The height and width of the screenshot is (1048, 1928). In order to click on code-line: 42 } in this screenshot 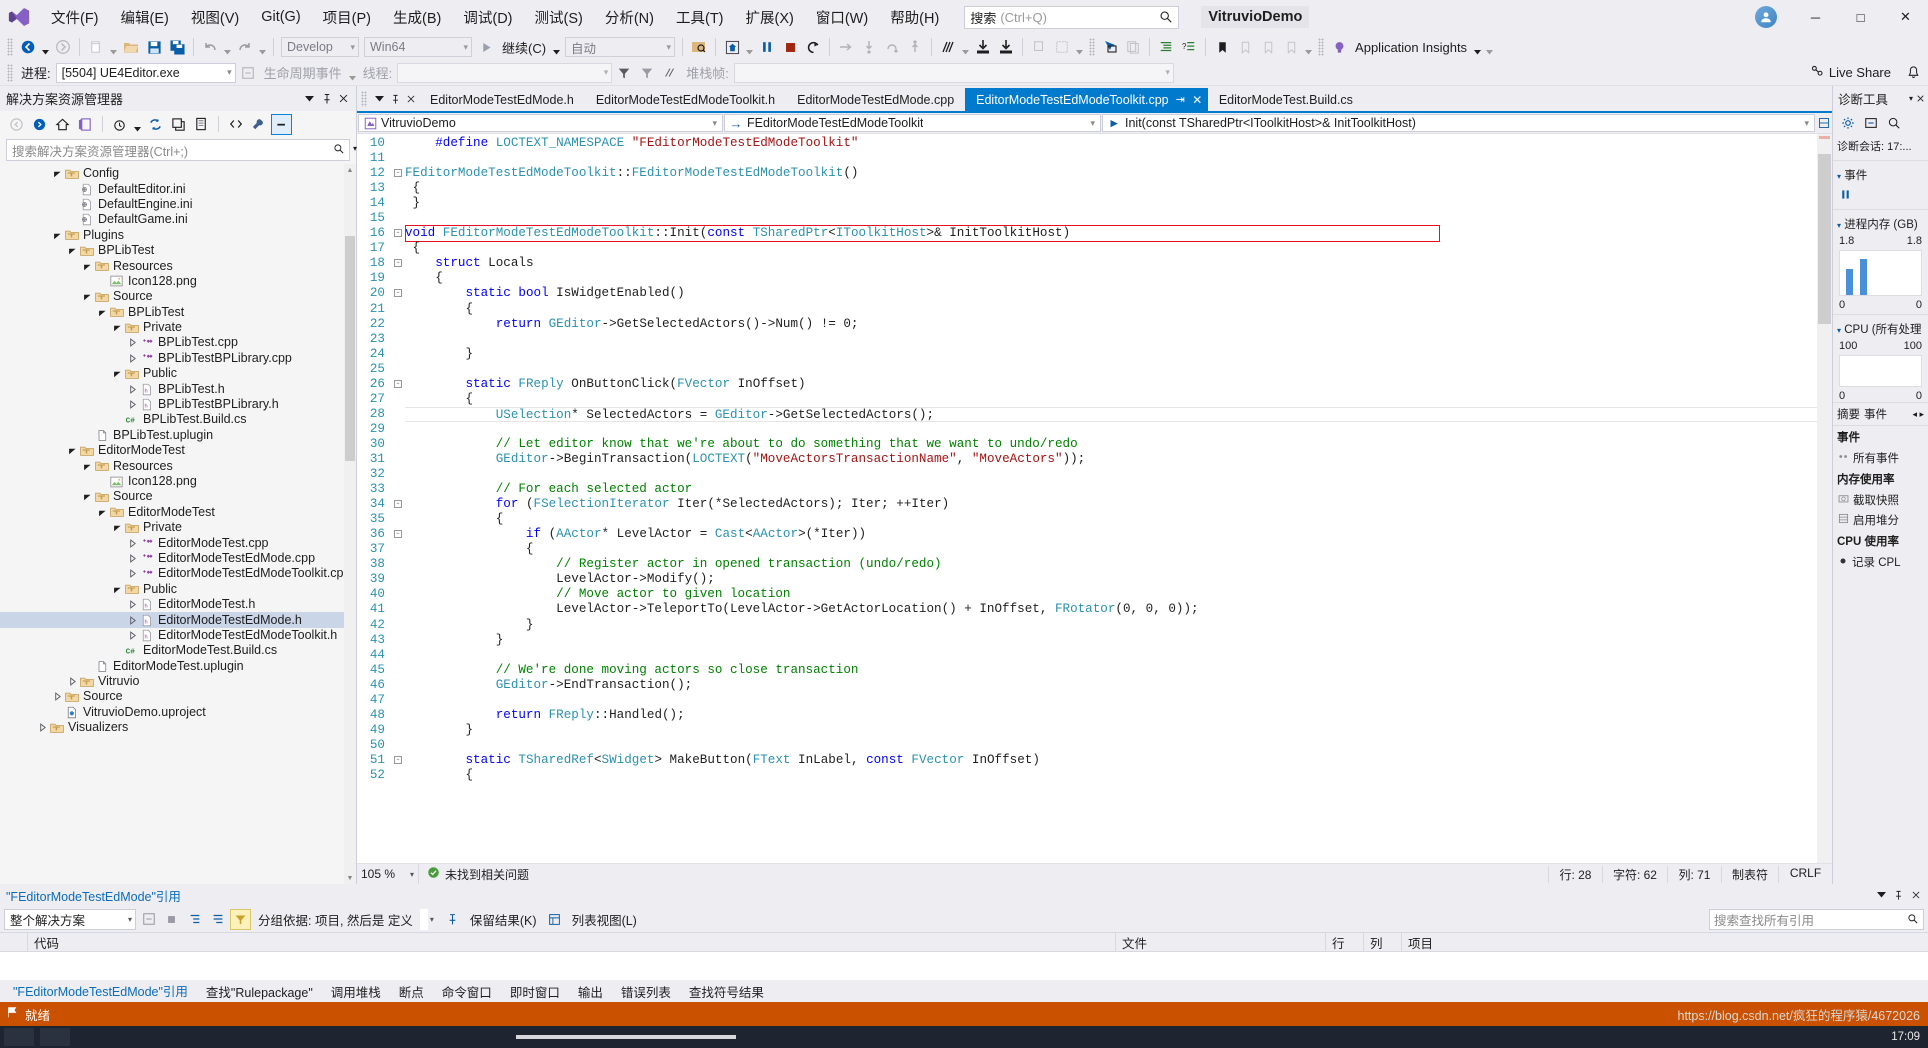, I will do `click(1087, 625)`.